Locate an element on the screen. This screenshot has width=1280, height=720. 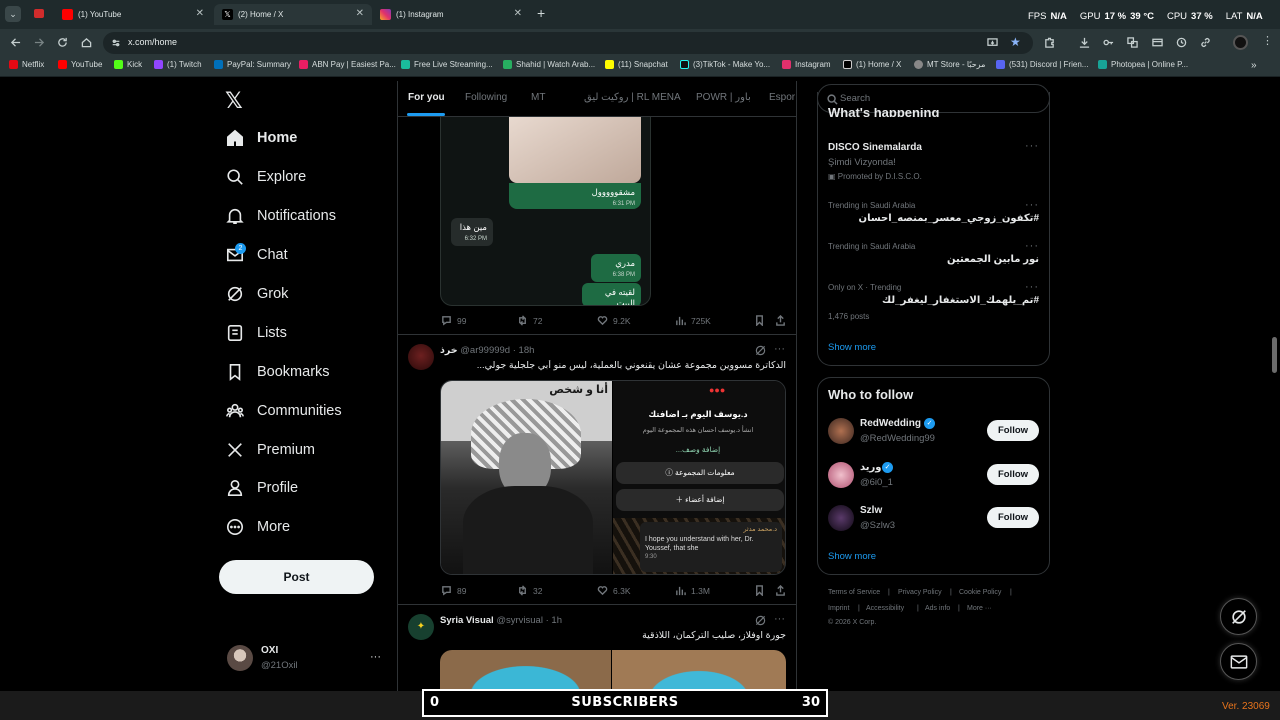
sidebar-item-grok: Grok is located at coordinates (257, 294).